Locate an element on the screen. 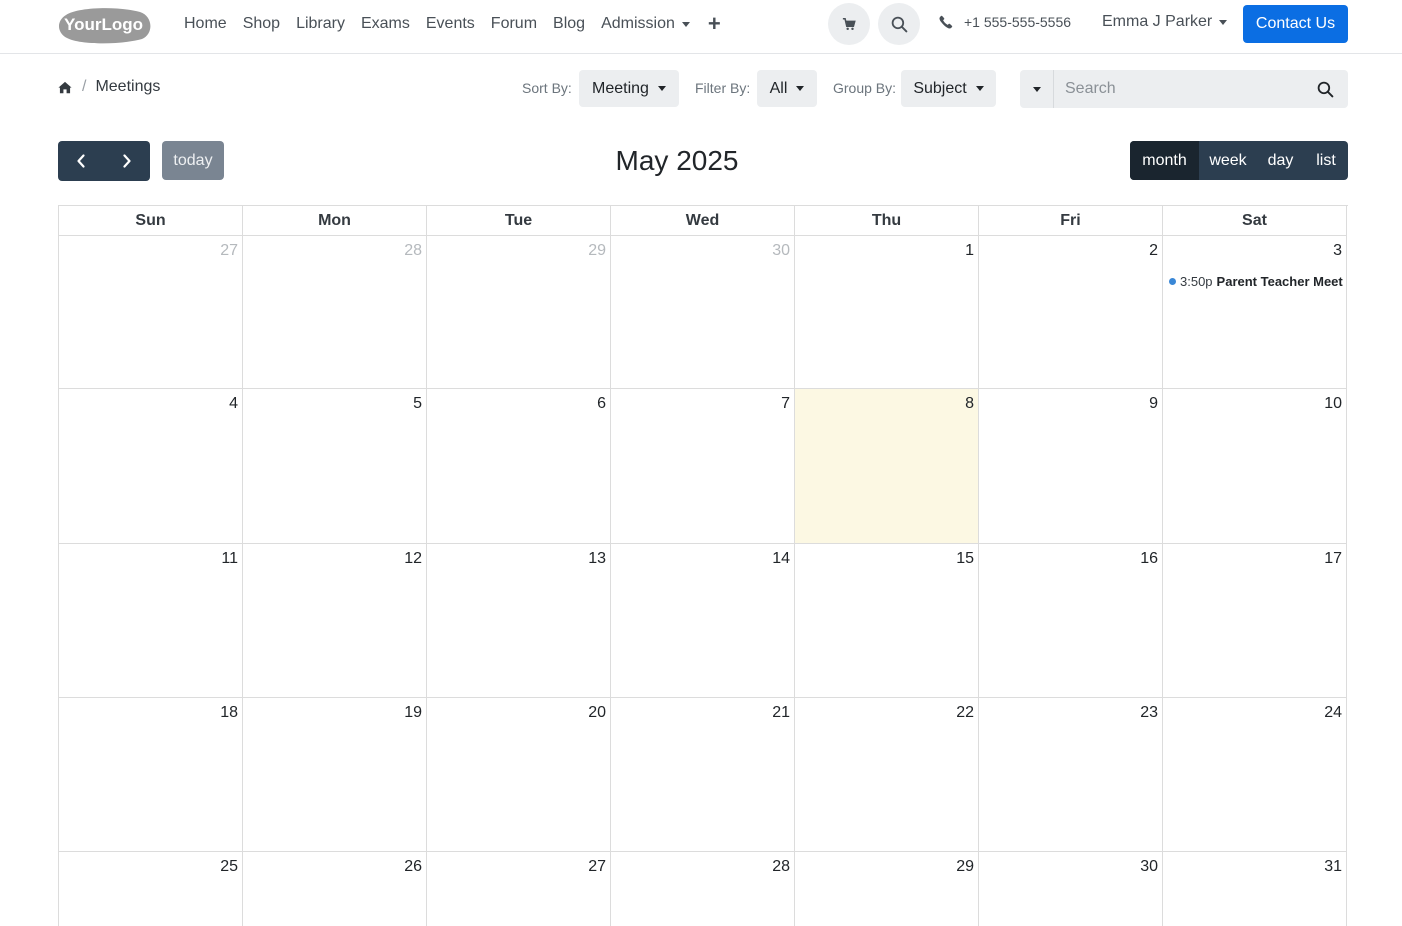 This screenshot has height=926, width=1402. calendar-day: 23 is located at coordinates (1071, 775).